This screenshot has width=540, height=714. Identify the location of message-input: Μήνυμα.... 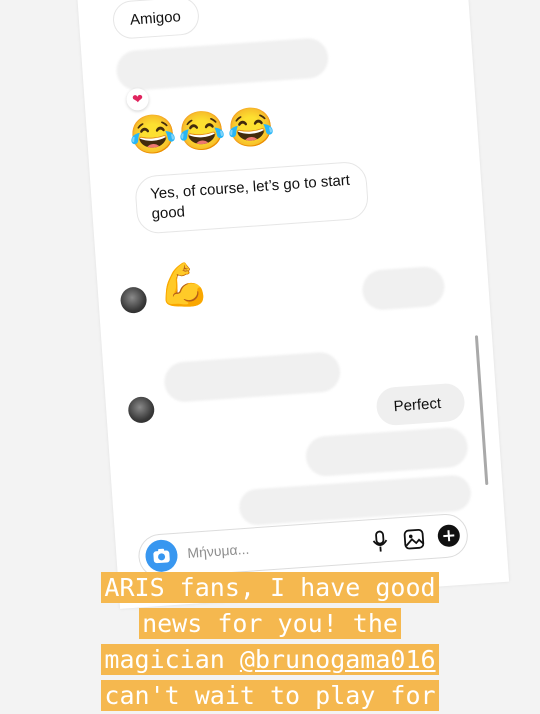
(218, 551).